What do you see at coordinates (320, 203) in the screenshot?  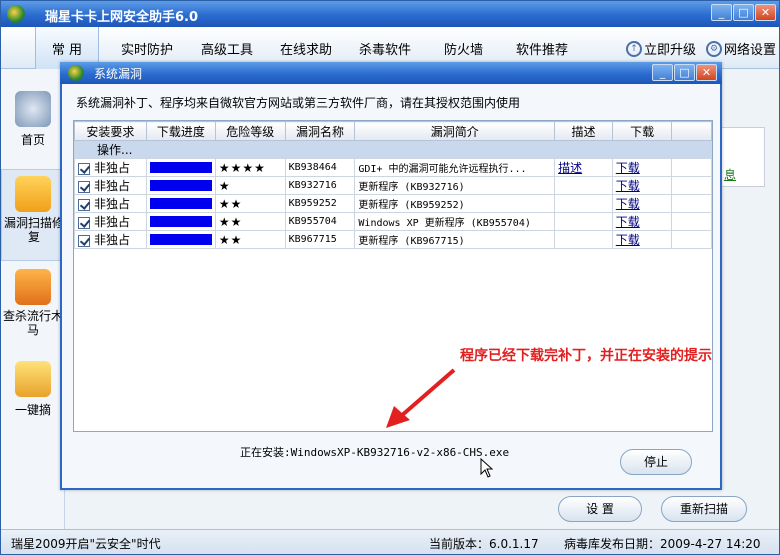 I see `kb-cell: KB959252` at bounding box center [320, 203].